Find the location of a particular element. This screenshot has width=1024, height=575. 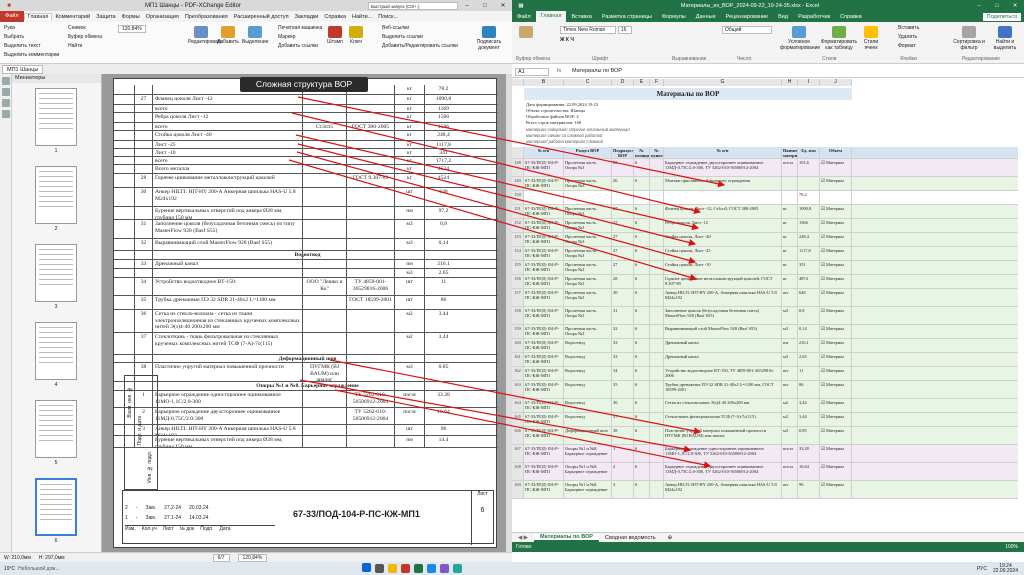

excel-cell-f: Стойка цоколя, Лист -40 is located at coordinates (723, 239).